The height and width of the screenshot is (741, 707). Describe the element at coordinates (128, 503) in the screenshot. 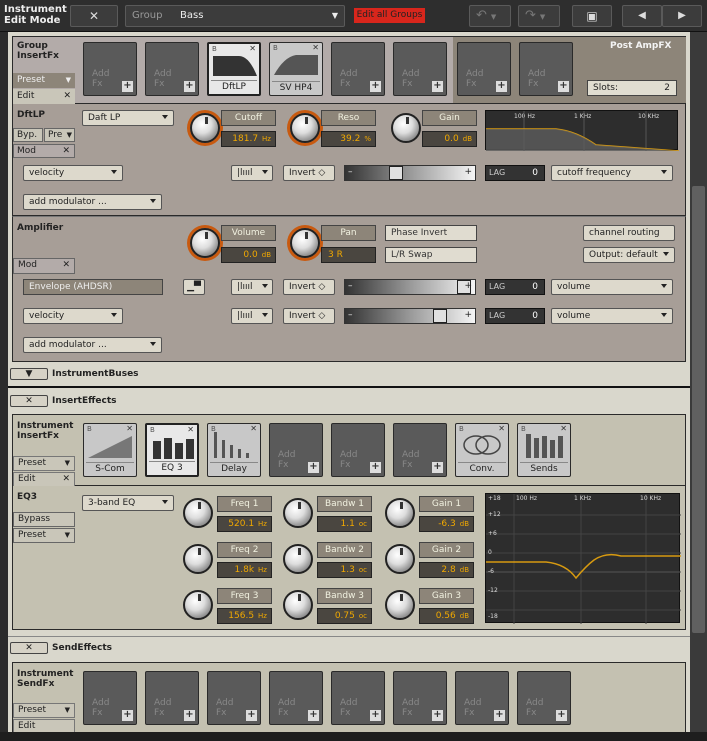

I see `eq-type-dropdown: 3-band EQ` at that location.